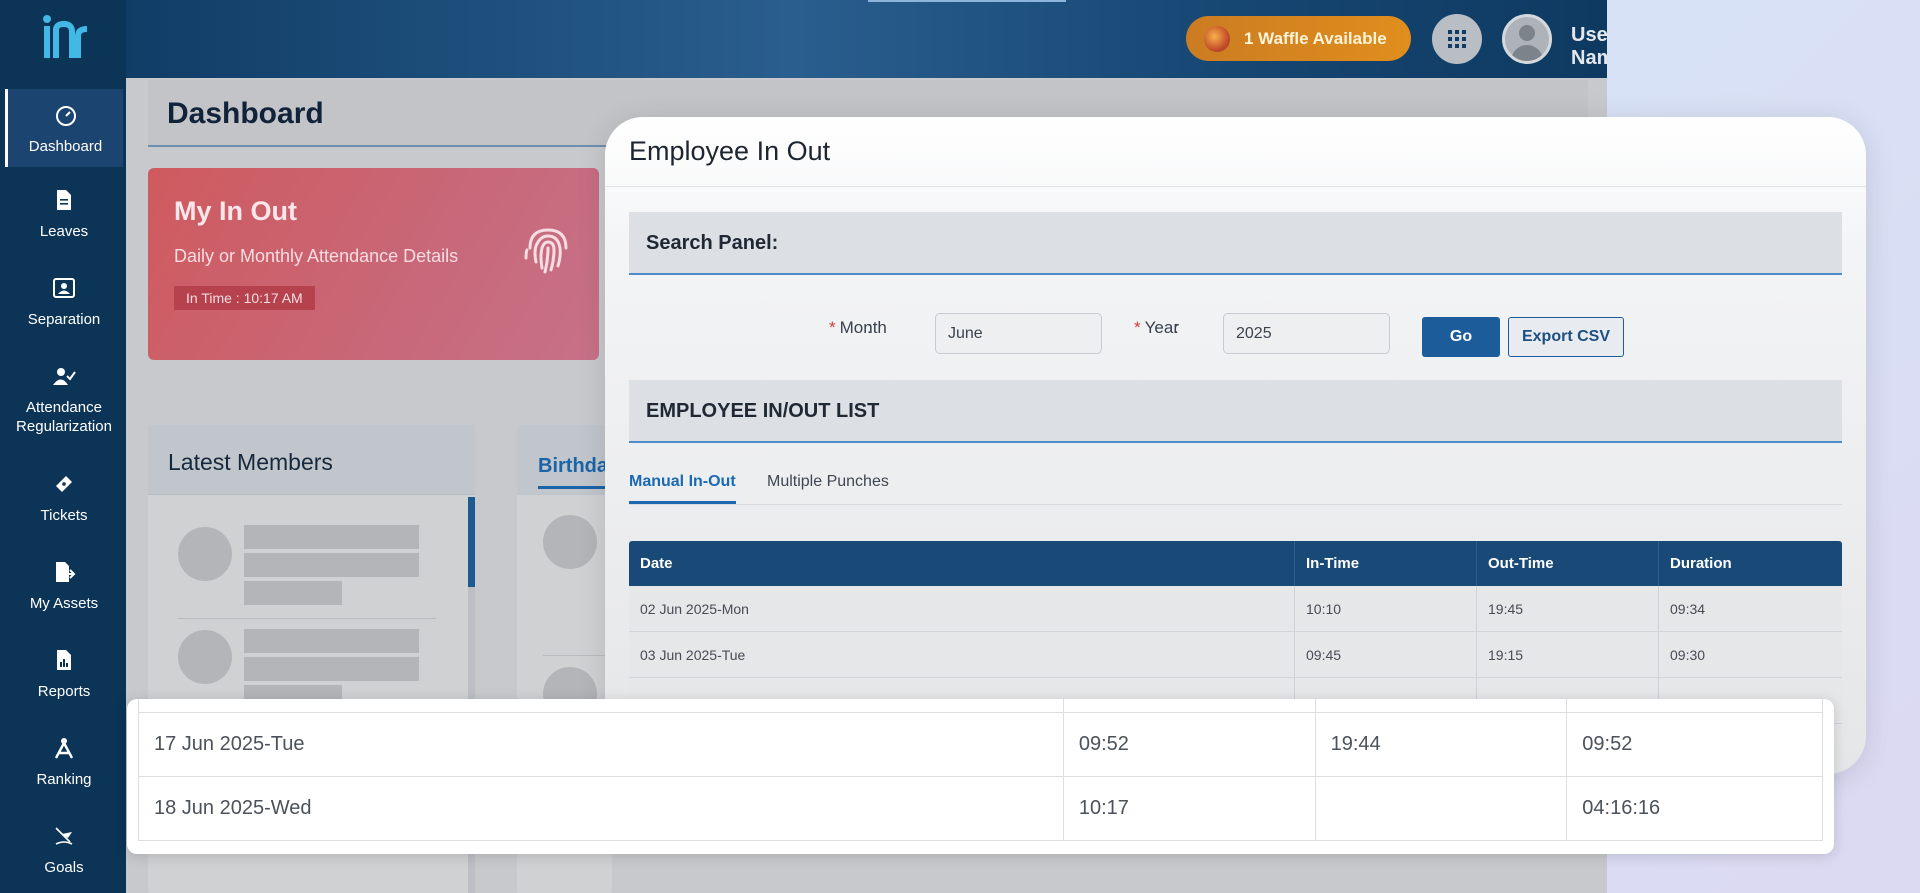 This screenshot has height=893, width=1920. I want to click on search-panel-header: Search Panel:, so click(1235, 243).